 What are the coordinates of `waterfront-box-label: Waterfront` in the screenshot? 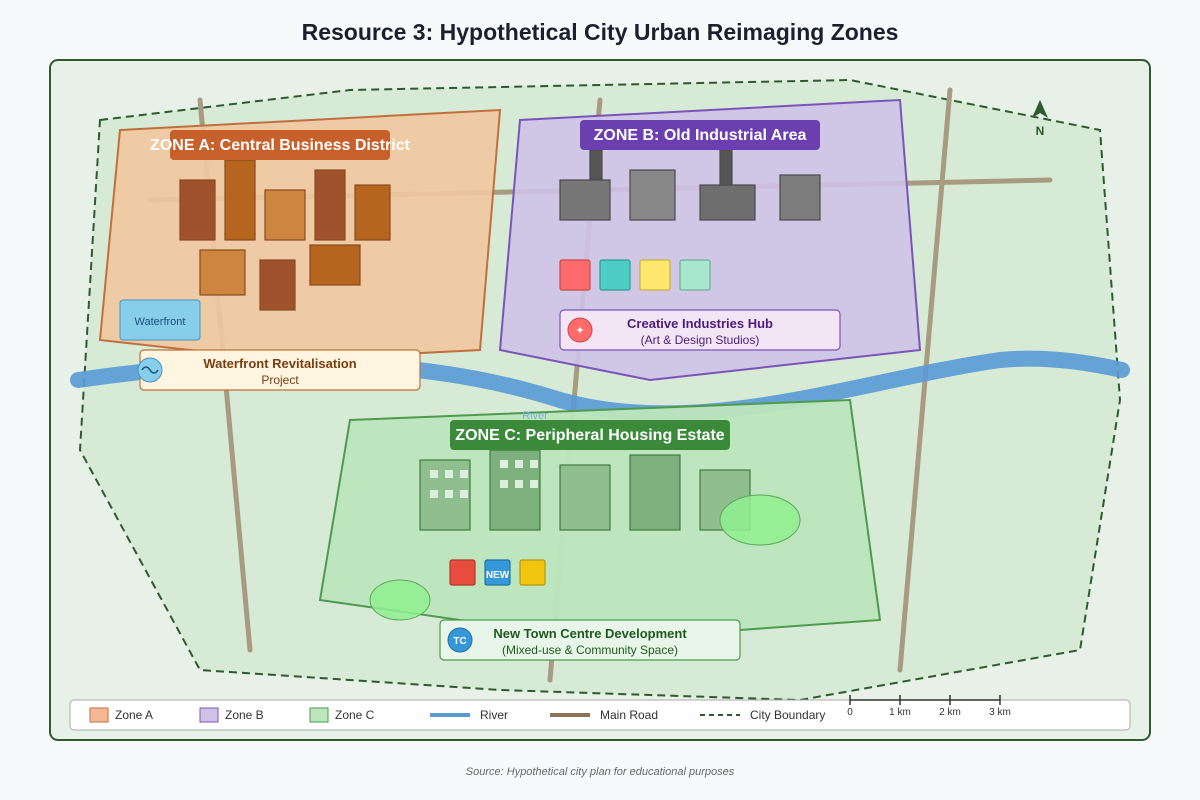 It's located at (160, 322).